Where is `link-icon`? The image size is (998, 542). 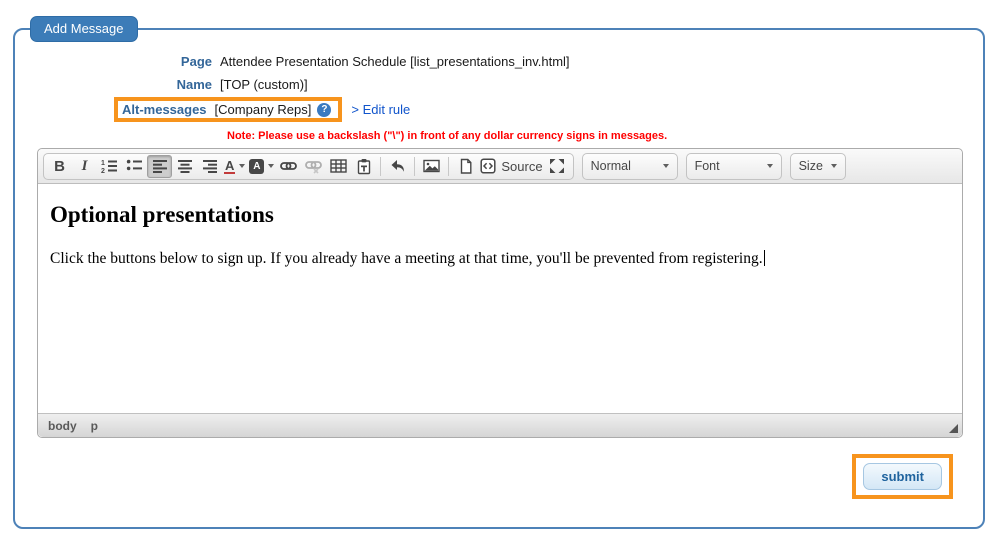
link-icon is located at coordinates (289, 166).